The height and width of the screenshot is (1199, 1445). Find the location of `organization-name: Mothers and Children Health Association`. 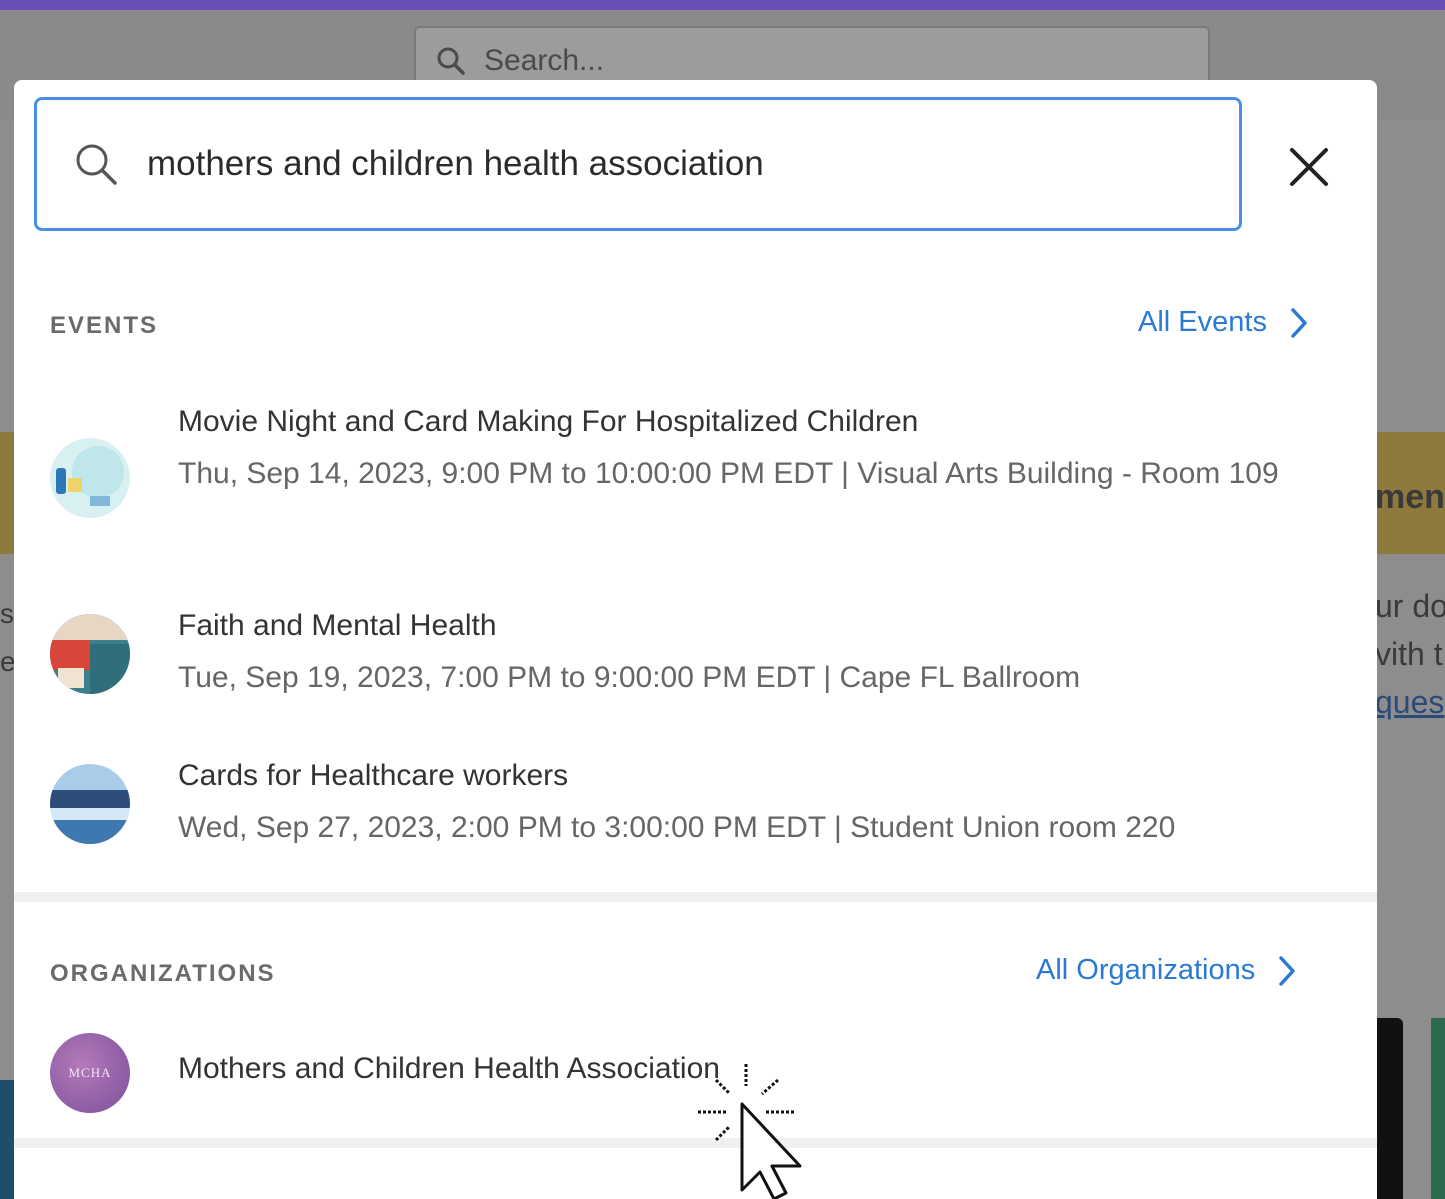

organization-name: Mothers and Children Health Association is located at coordinates (449, 1068).